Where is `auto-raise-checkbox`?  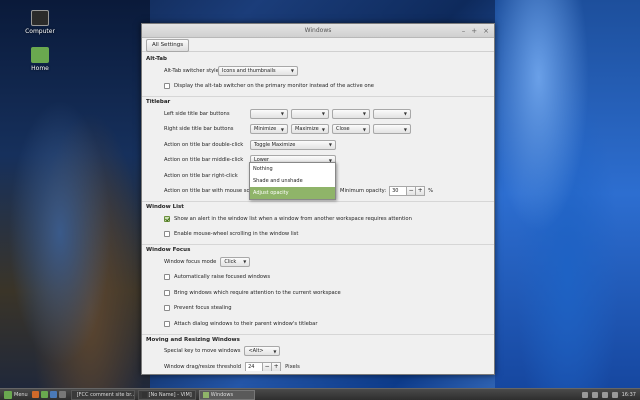 auto-raise-checkbox is located at coordinates (167, 277).